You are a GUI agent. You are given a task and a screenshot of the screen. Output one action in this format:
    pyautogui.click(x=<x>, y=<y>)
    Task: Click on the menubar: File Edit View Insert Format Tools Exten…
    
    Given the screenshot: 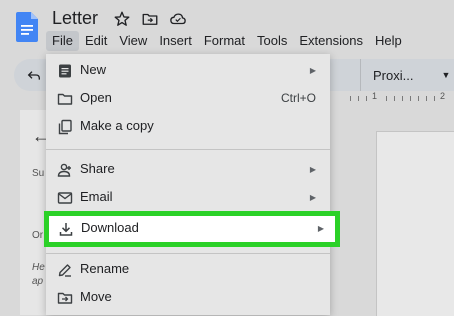 What is the action you would take?
    pyautogui.click(x=227, y=41)
    